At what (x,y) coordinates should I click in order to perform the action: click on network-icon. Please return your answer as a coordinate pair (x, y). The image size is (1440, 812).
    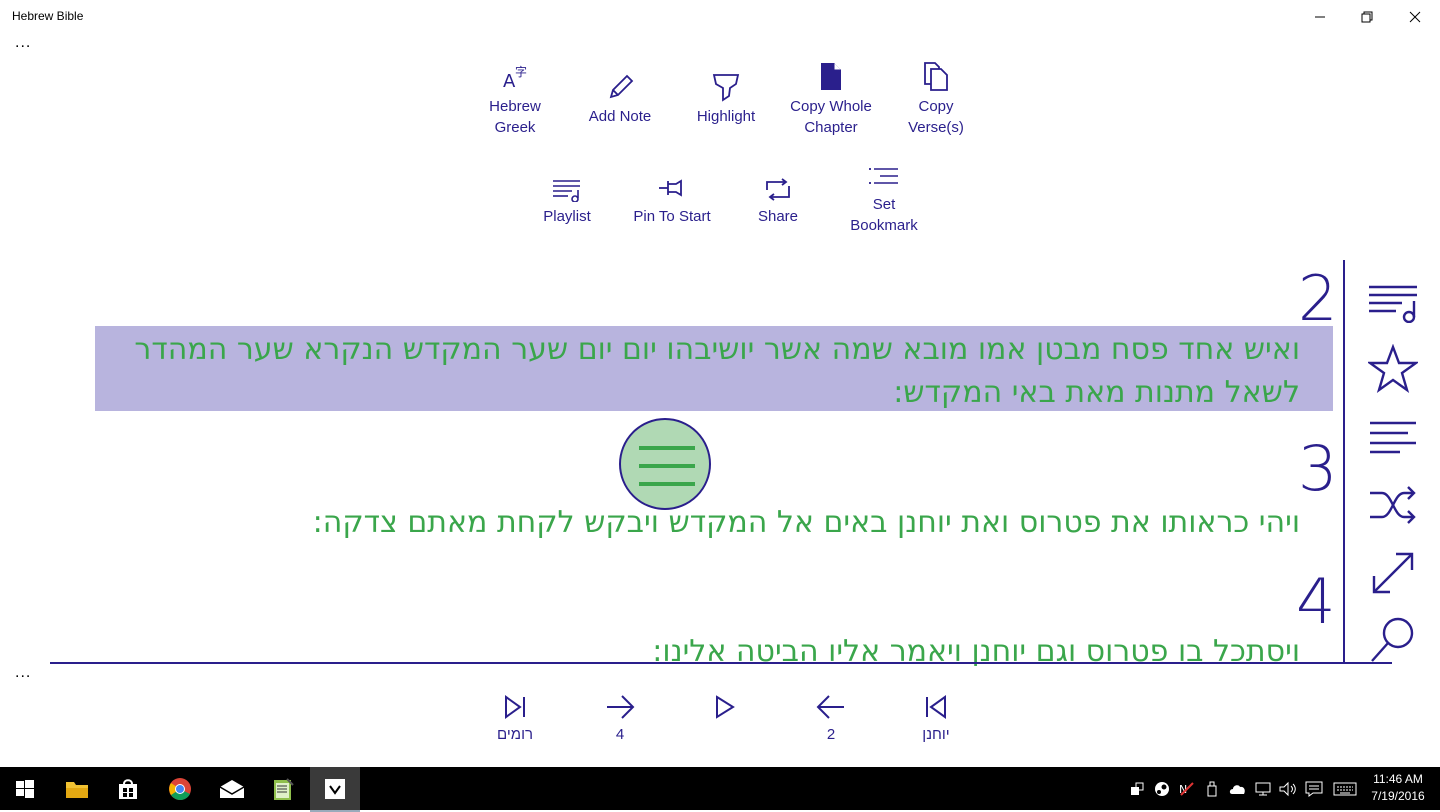
    Looking at the image, I should click on (1263, 788).